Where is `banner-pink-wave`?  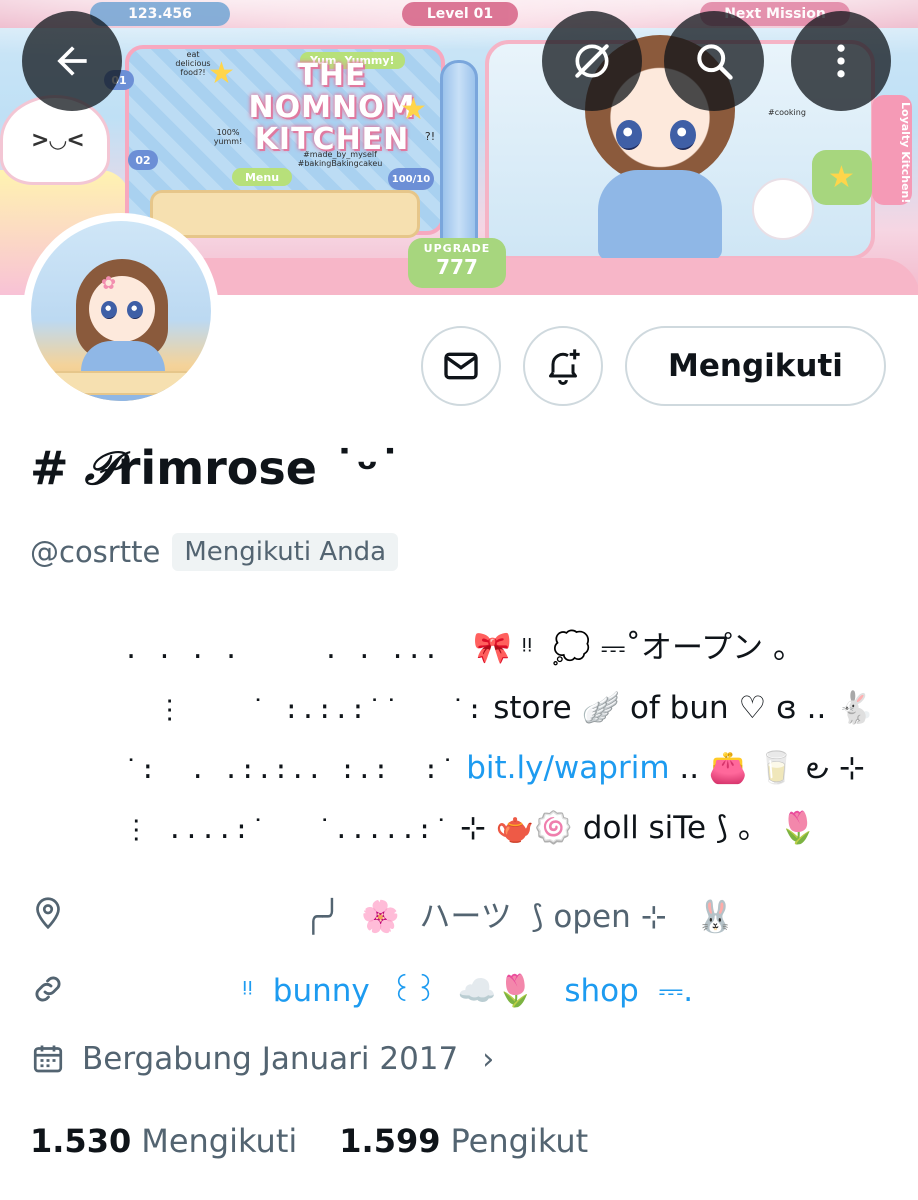 banner-pink-wave is located at coordinates (539, 276).